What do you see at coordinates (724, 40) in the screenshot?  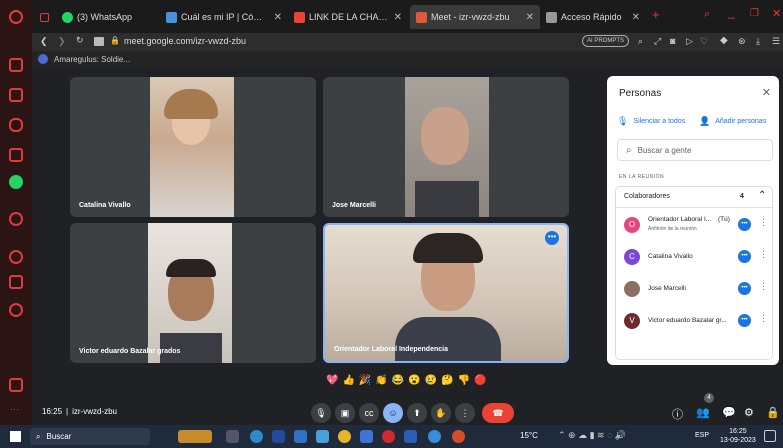 I see `vpn-icon: ◆` at bounding box center [724, 40].